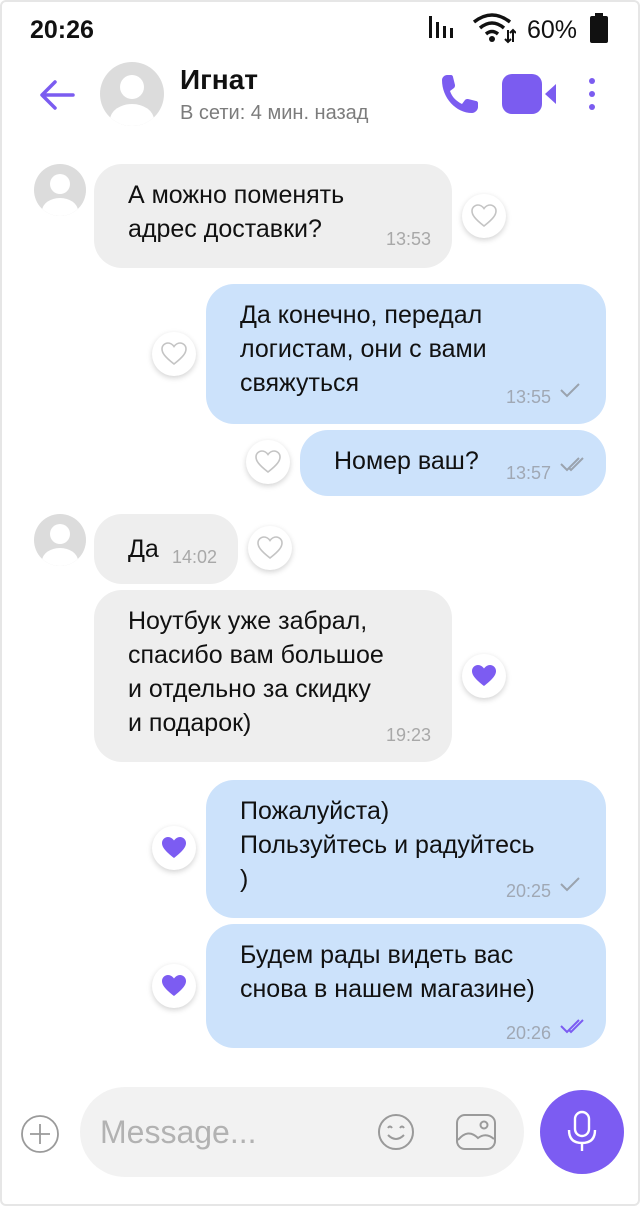 The width and height of the screenshot is (640, 1206). I want to click on wifi-icon, so click(494, 28).